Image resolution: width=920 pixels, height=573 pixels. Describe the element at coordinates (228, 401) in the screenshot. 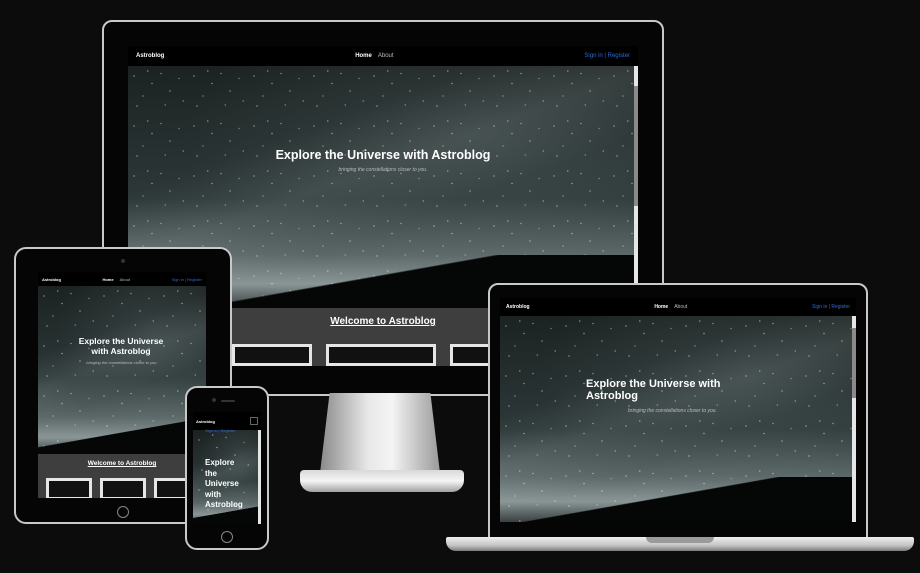

I see `phone-speaker` at that location.